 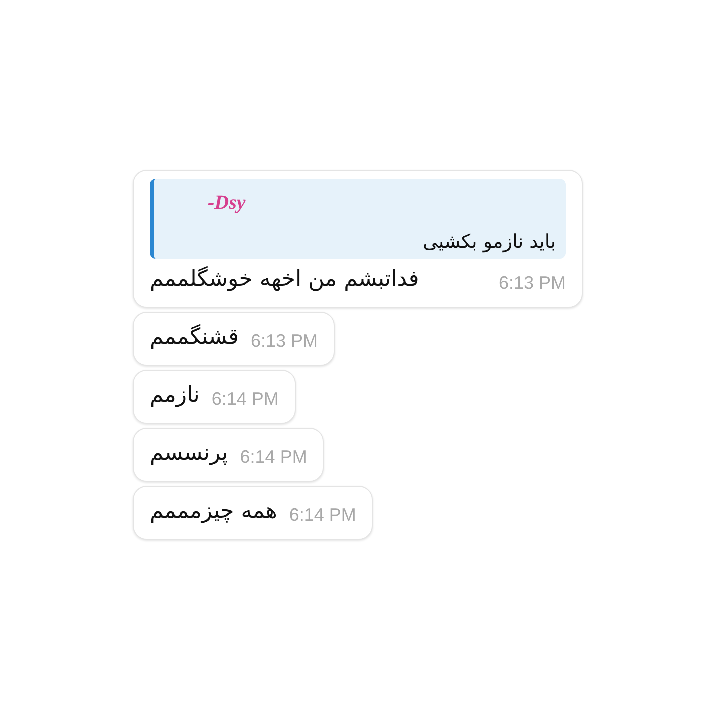 I want to click on quoted-text: باید نازمو بکشیی, so click(x=489, y=243).